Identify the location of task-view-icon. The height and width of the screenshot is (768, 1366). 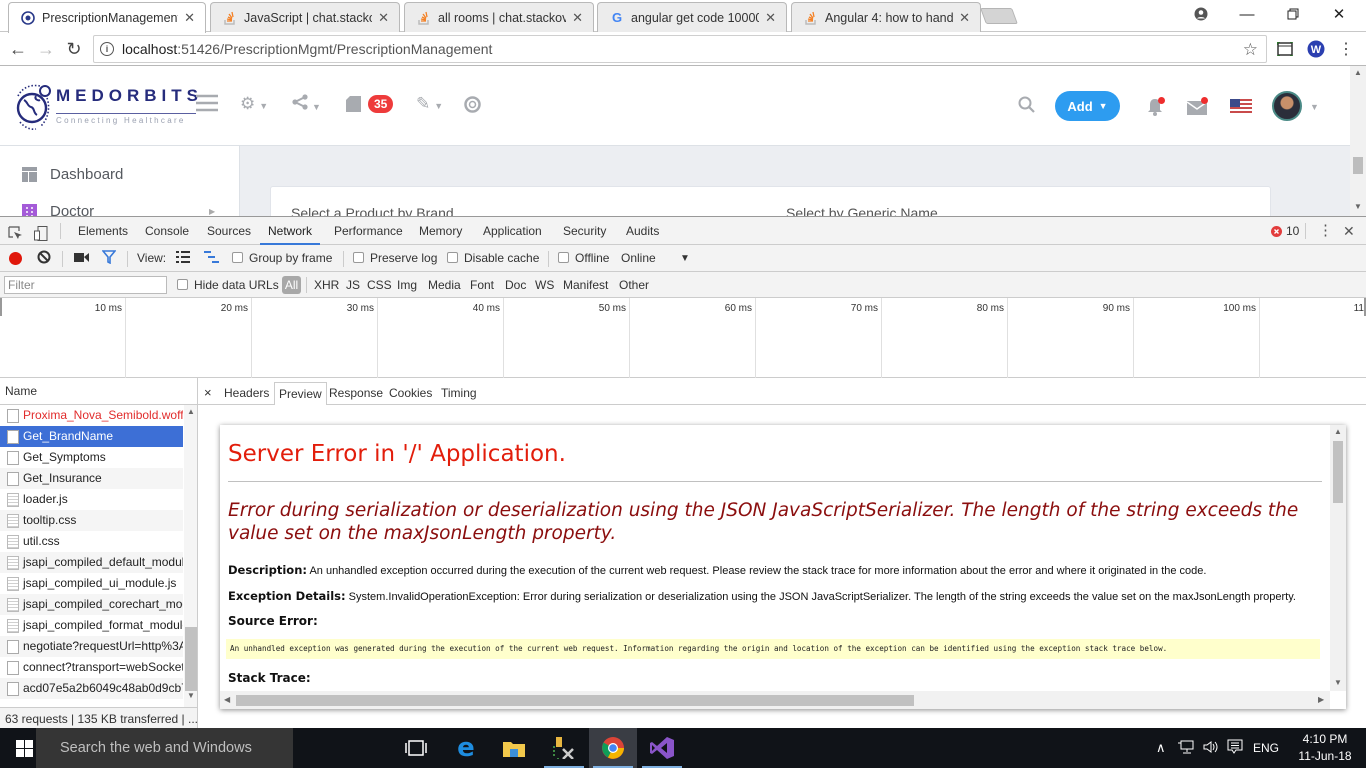
(416, 748).